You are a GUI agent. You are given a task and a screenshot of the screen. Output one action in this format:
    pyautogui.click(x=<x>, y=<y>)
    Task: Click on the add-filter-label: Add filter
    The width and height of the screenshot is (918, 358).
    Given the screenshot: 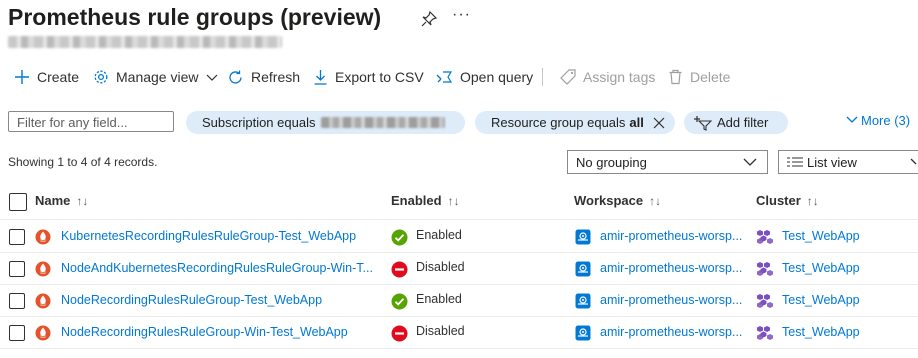 What is the action you would take?
    pyautogui.click(x=743, y=122)
    